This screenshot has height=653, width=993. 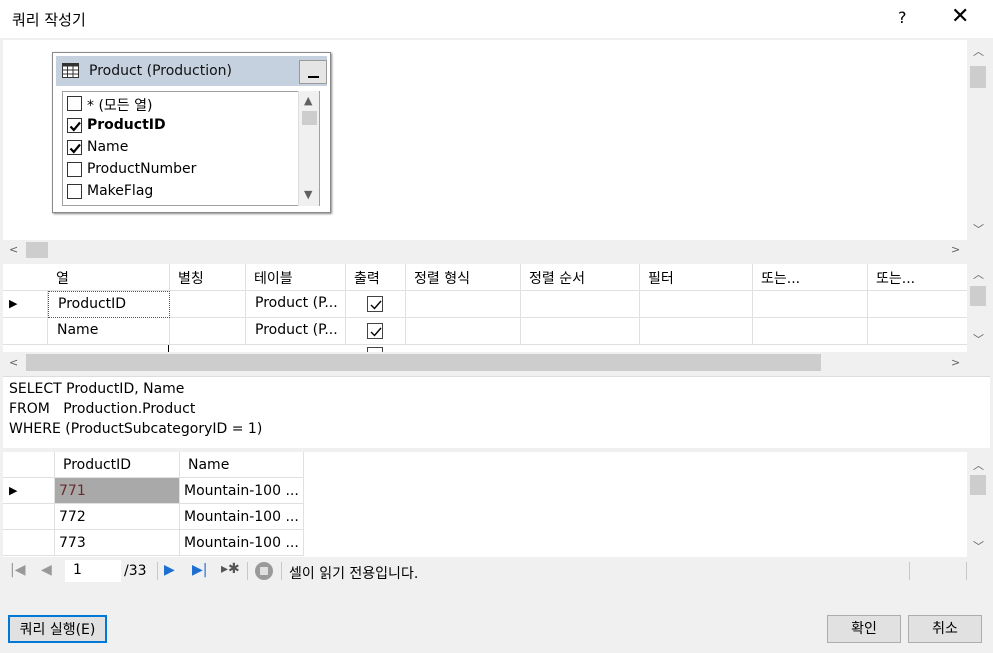 I want to click on results-column-header: Name, so click(x=242, y=465).